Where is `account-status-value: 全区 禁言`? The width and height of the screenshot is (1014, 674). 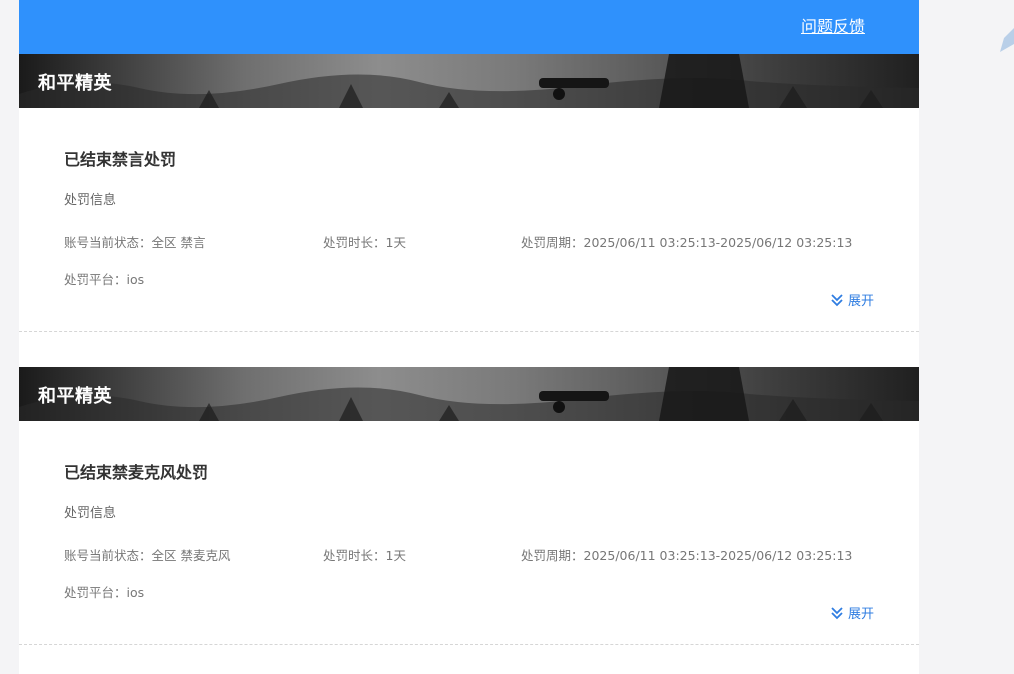
account-status-value: 全区 禁言 is located at coordinates (178, 242).